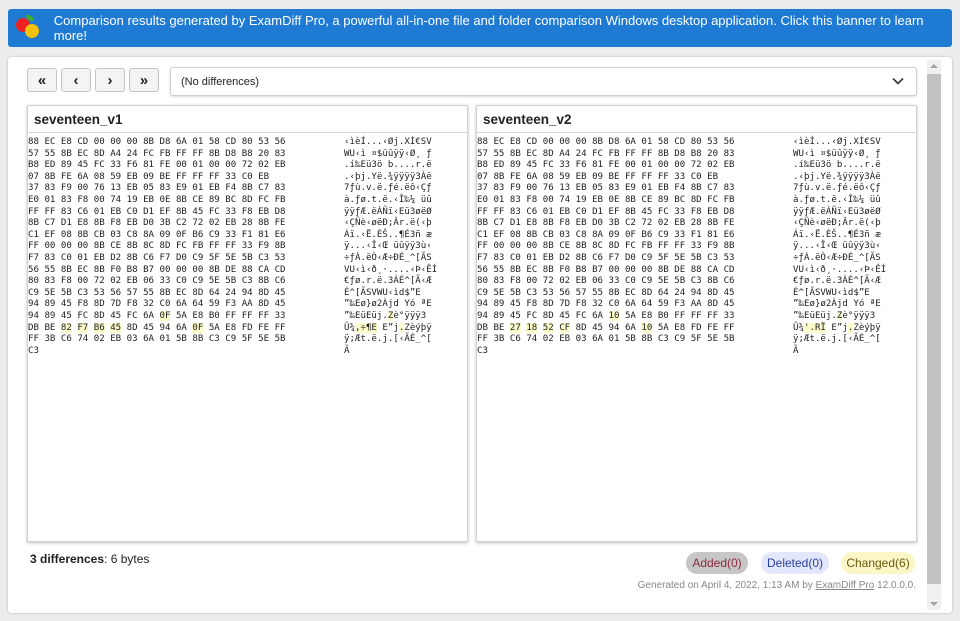  I want to click on hex-byte: 0F, so click(630, 234).